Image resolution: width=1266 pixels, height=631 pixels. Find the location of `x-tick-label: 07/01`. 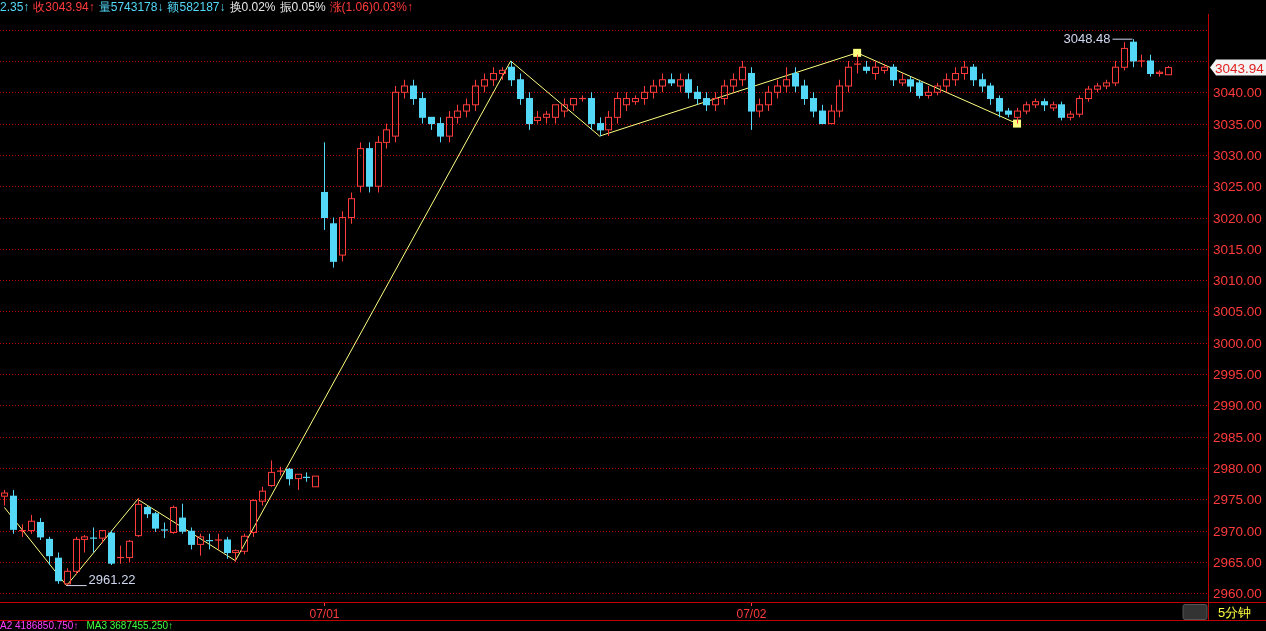

x-tick-label: 07/01 is located at coordinates (324, 614).